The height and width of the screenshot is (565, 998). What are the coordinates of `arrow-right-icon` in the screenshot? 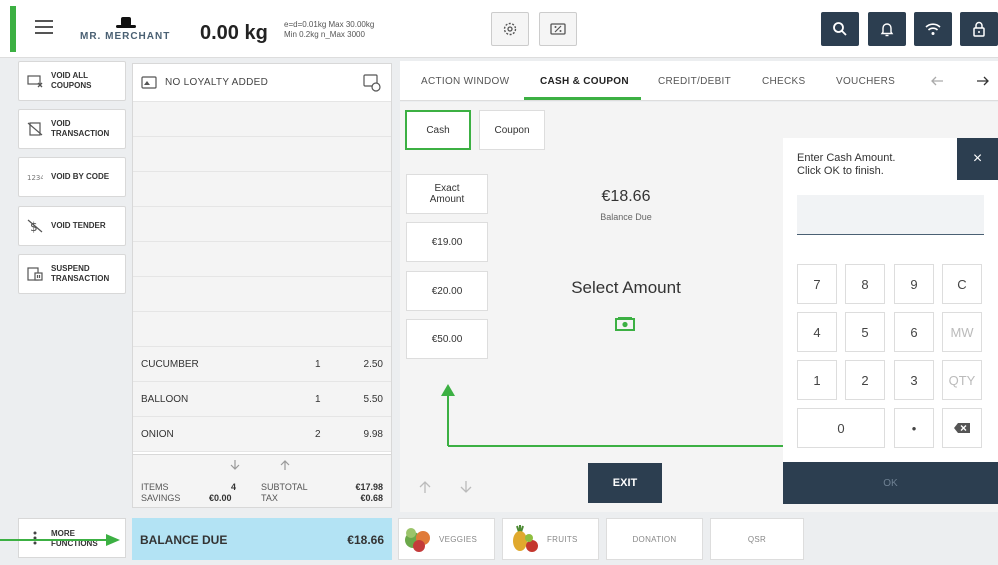 It's located at (983, 81).